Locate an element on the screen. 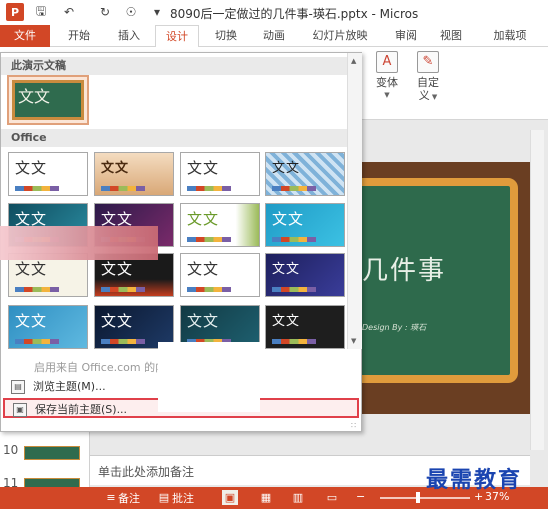  section-header-this-presentation: 此演示文稿 is located at coordinates (174, 66).